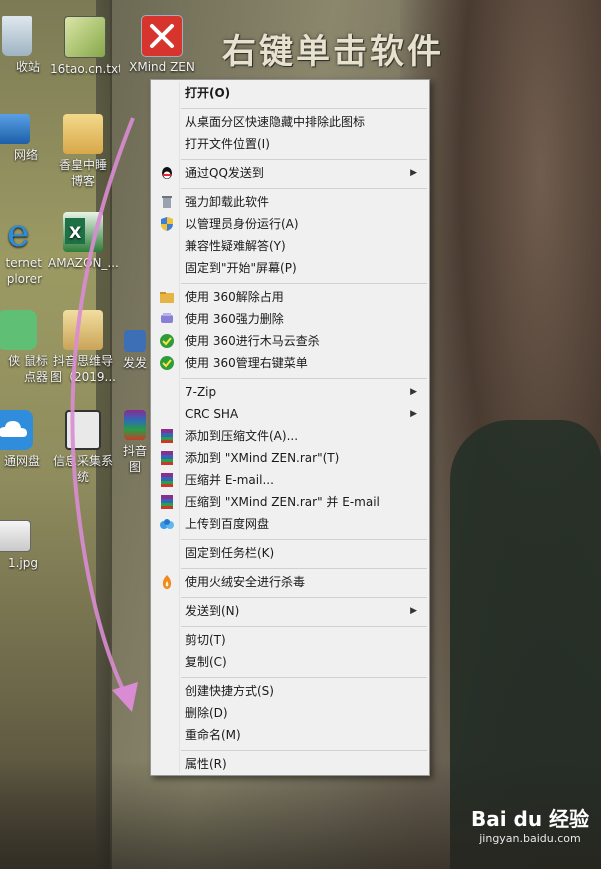 The width and height of the screenshot is (601, 869). Describe the element at coordinates (290, 691) in the screenshot. I see `menu-item-create-shortcut: 创建快捷方式(S)` at that location.